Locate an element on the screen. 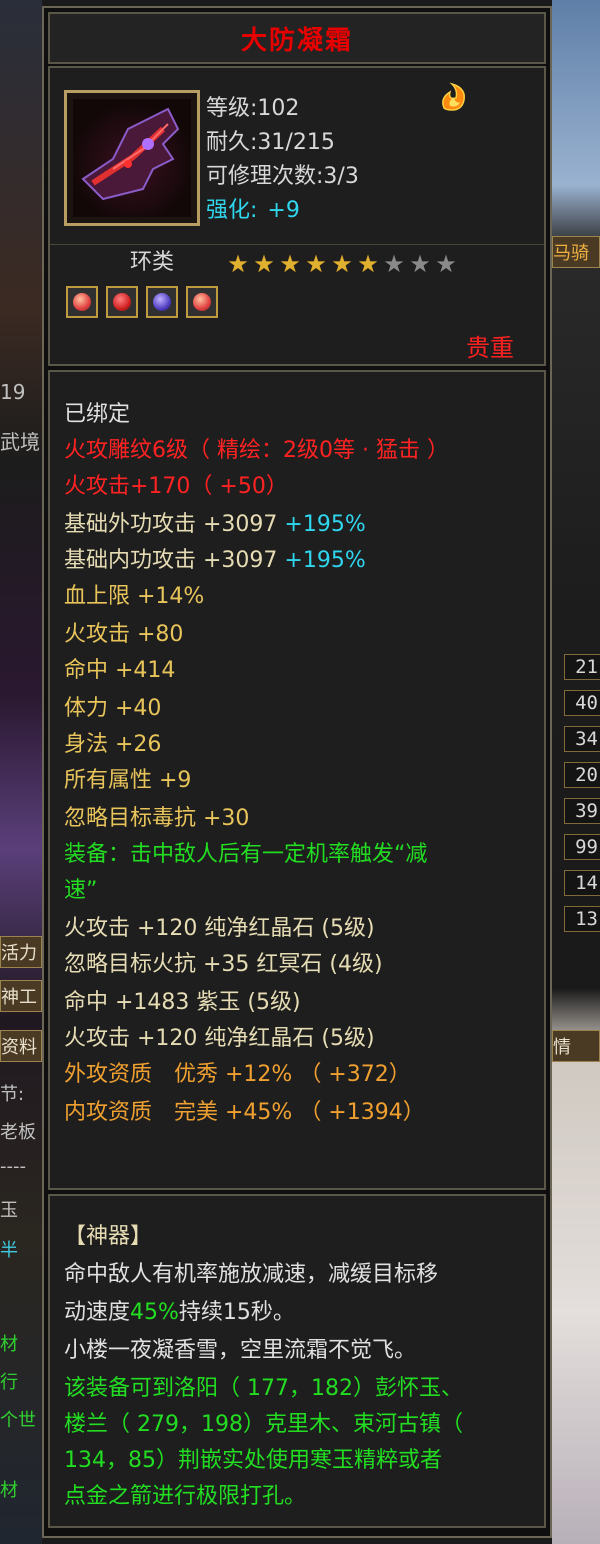 Image resolution: width=600 pixels, height=1544 pixels. artifact-header: 【神器】 is located at coordinates (108, 1236).